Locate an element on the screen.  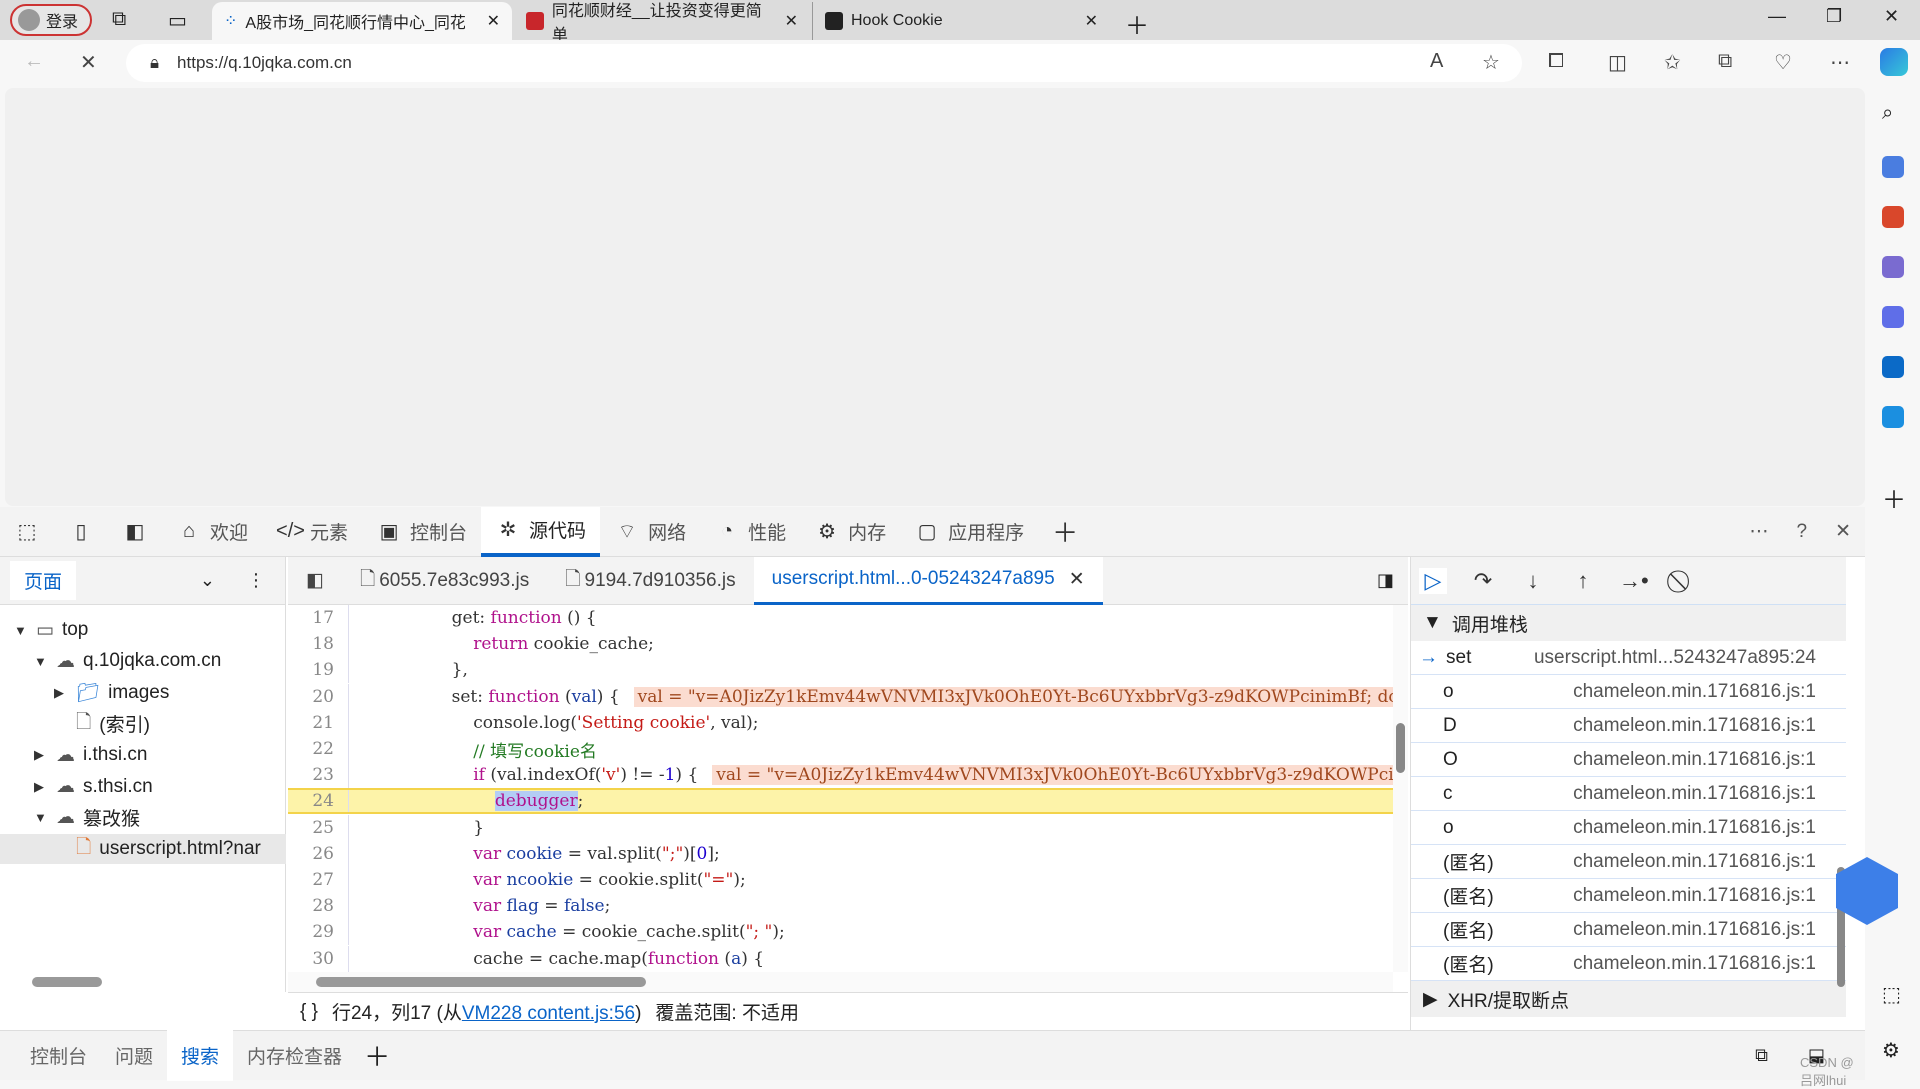
call-frame: Dchameleon.min.1716816.js:1 is located at coordinates (1628, 726).